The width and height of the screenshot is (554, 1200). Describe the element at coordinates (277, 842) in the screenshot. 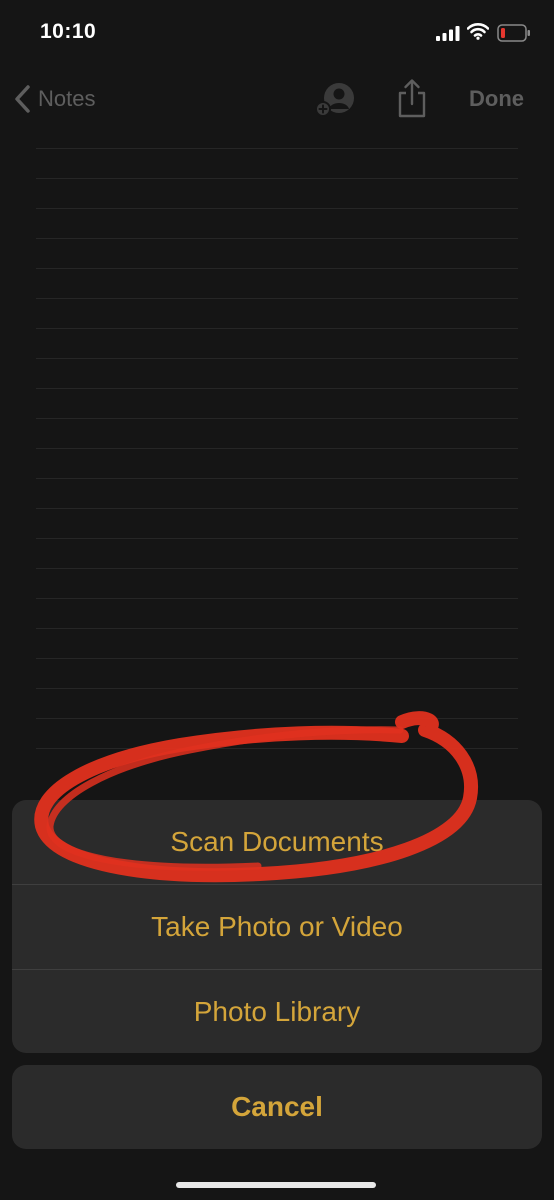

I see `scan-documents-button: Scan Documents` at that location.